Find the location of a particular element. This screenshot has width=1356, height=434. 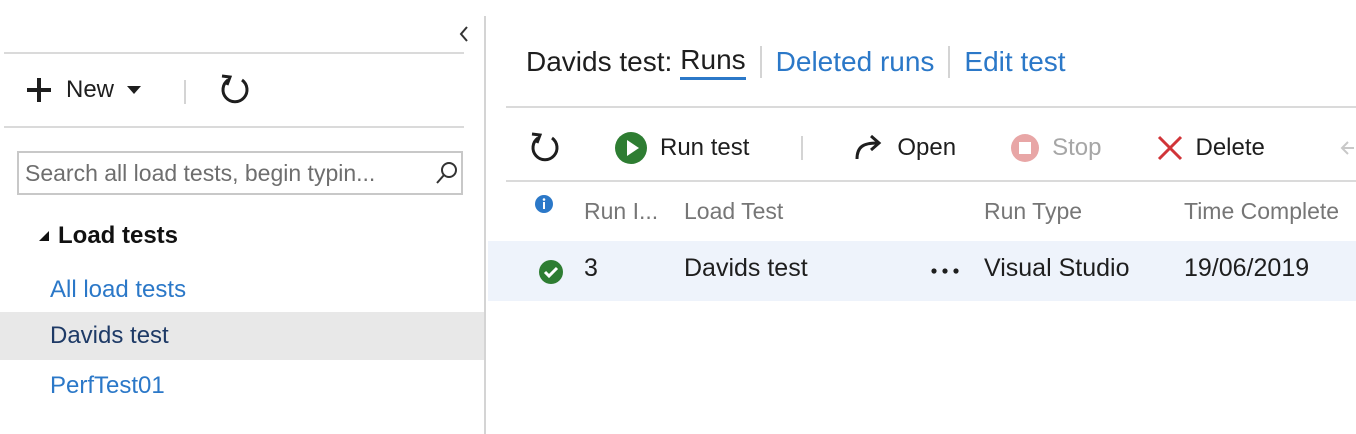

collapse-panel-button is located at coordinates (464, 34).